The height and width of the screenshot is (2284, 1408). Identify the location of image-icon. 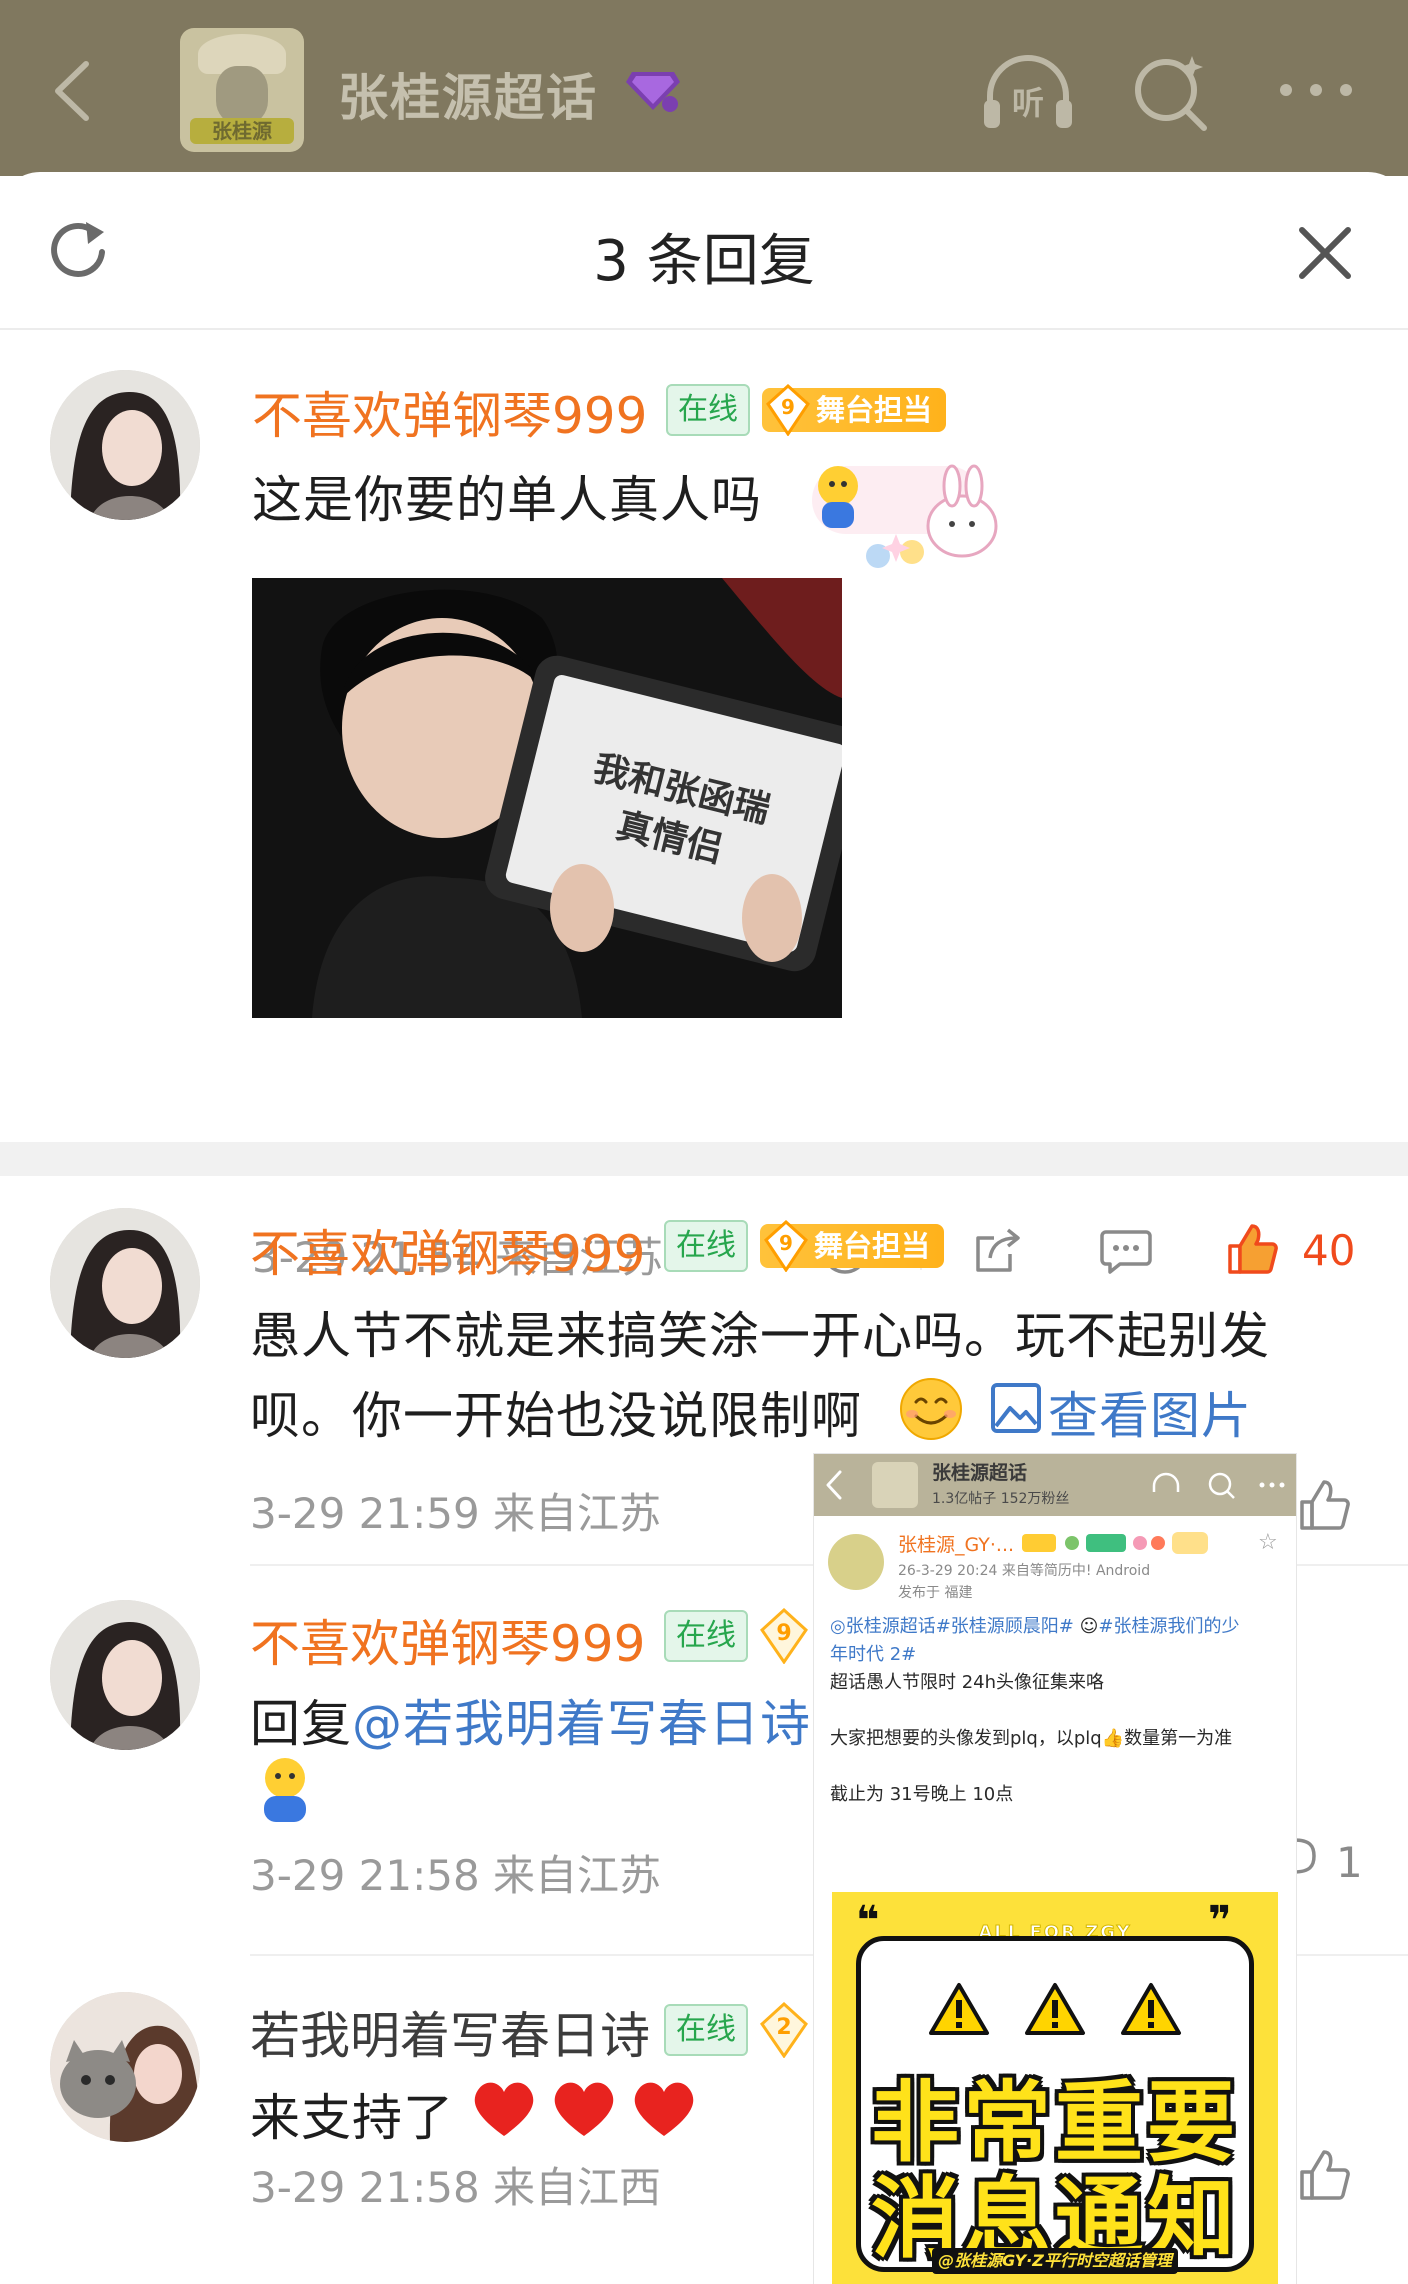
(1016, 1408).